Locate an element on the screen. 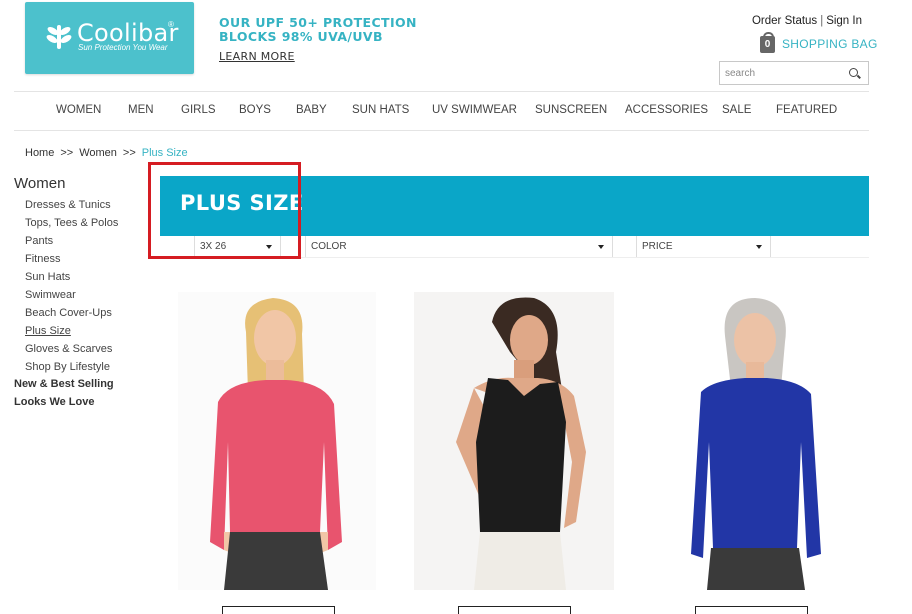 This screenshot has width=912, height=614. sidebar-looks-we-love: Looks We Love is located at coordinates (54, 402).